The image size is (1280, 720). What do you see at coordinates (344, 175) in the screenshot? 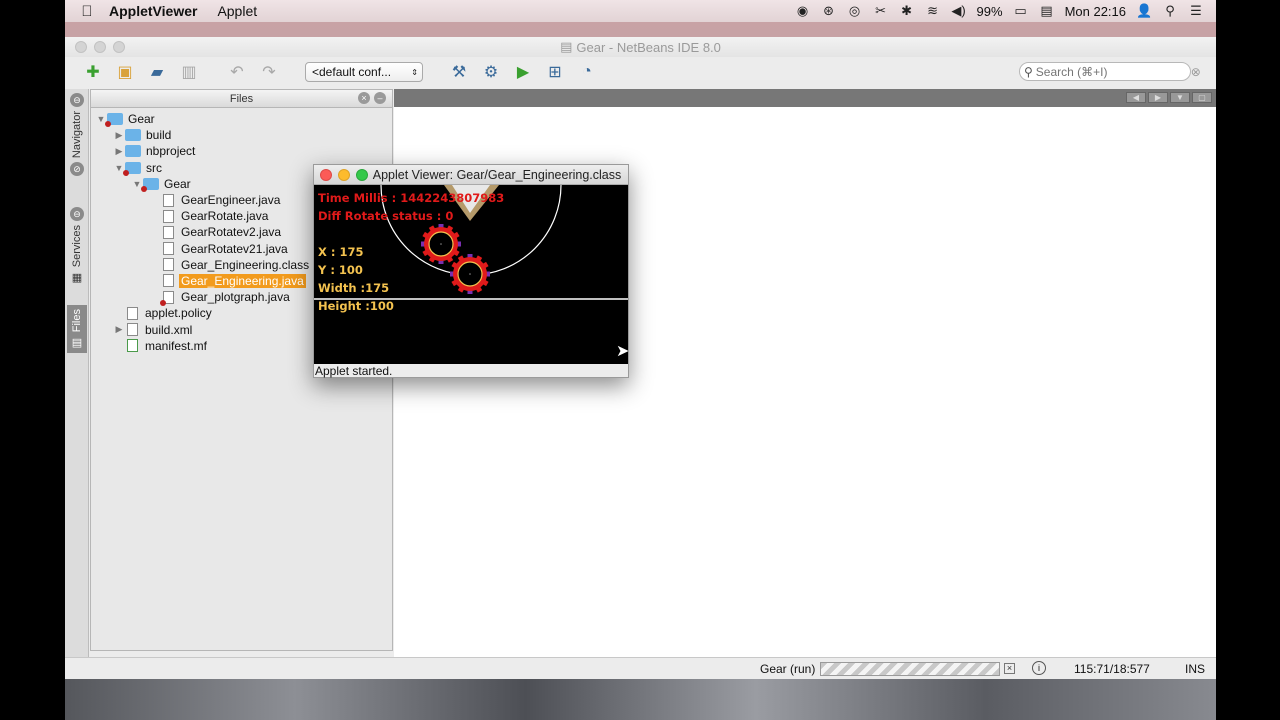
I see `applet-minimize-button` at bounding box center [344, 175].